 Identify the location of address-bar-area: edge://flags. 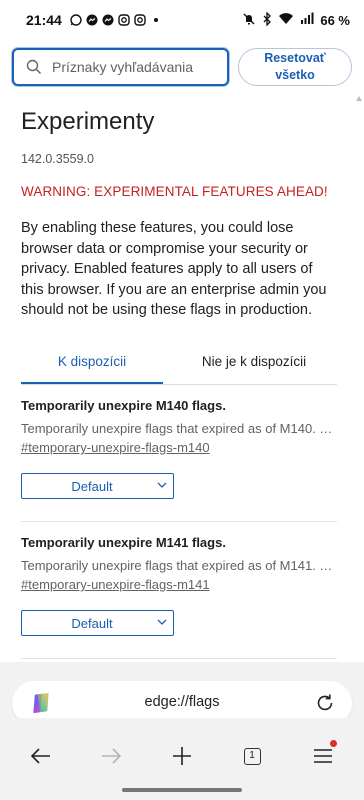
(182, 693).